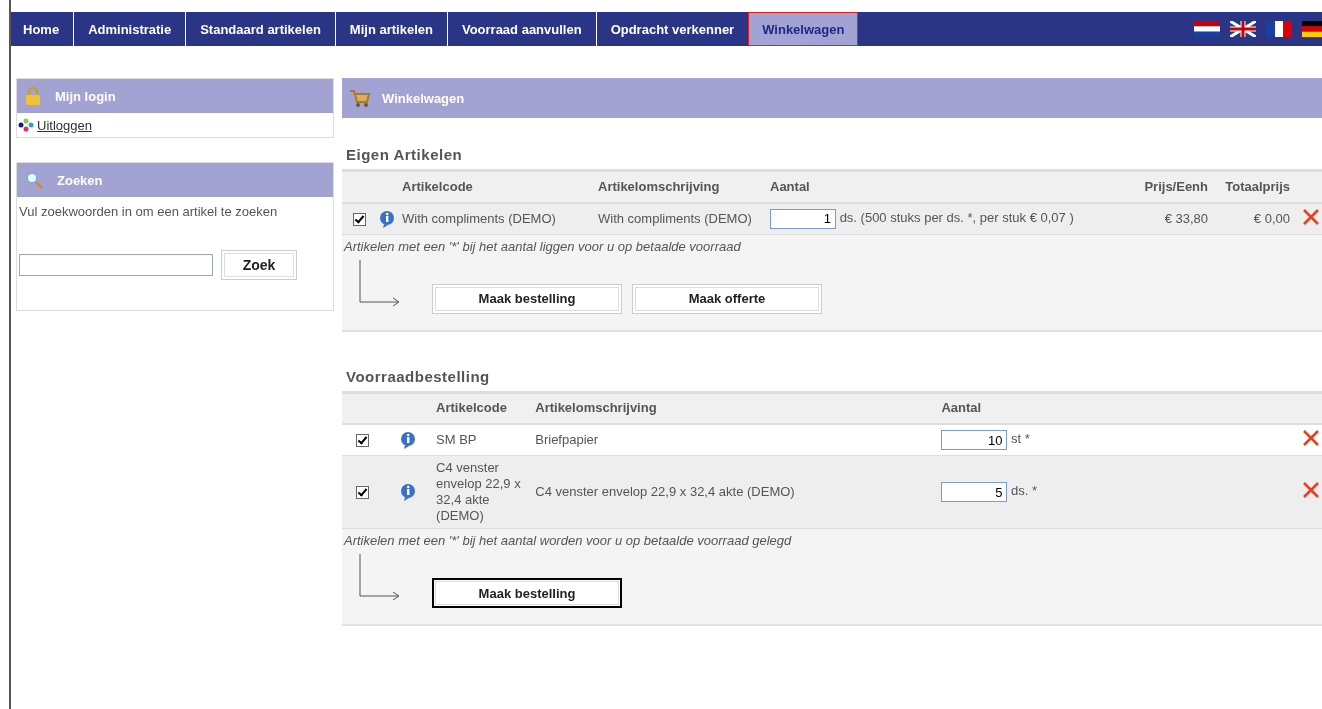  I want to click on search-field, so click(116, 265).